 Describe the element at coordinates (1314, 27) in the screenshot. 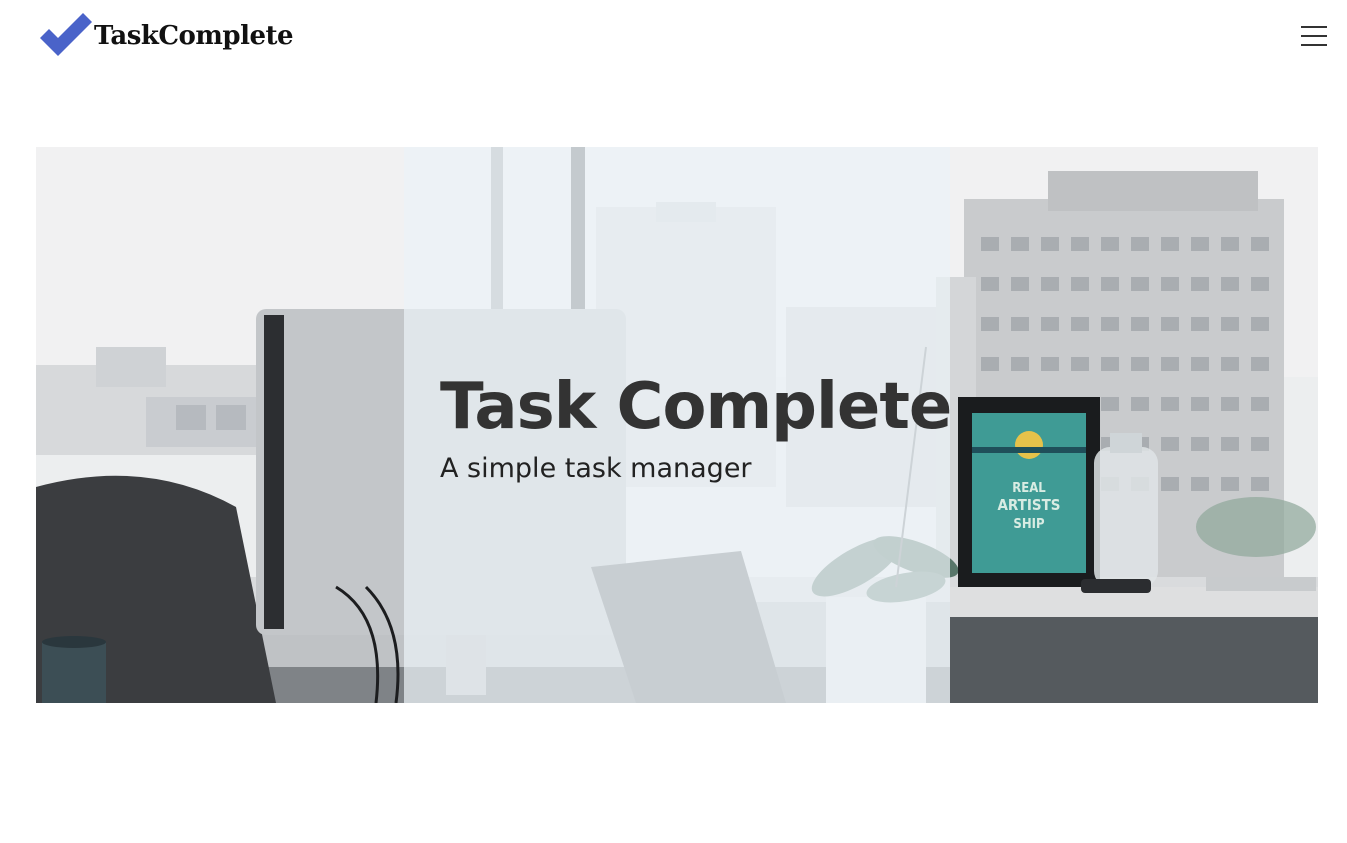

I see `hamburger-menu-icon` at that location.